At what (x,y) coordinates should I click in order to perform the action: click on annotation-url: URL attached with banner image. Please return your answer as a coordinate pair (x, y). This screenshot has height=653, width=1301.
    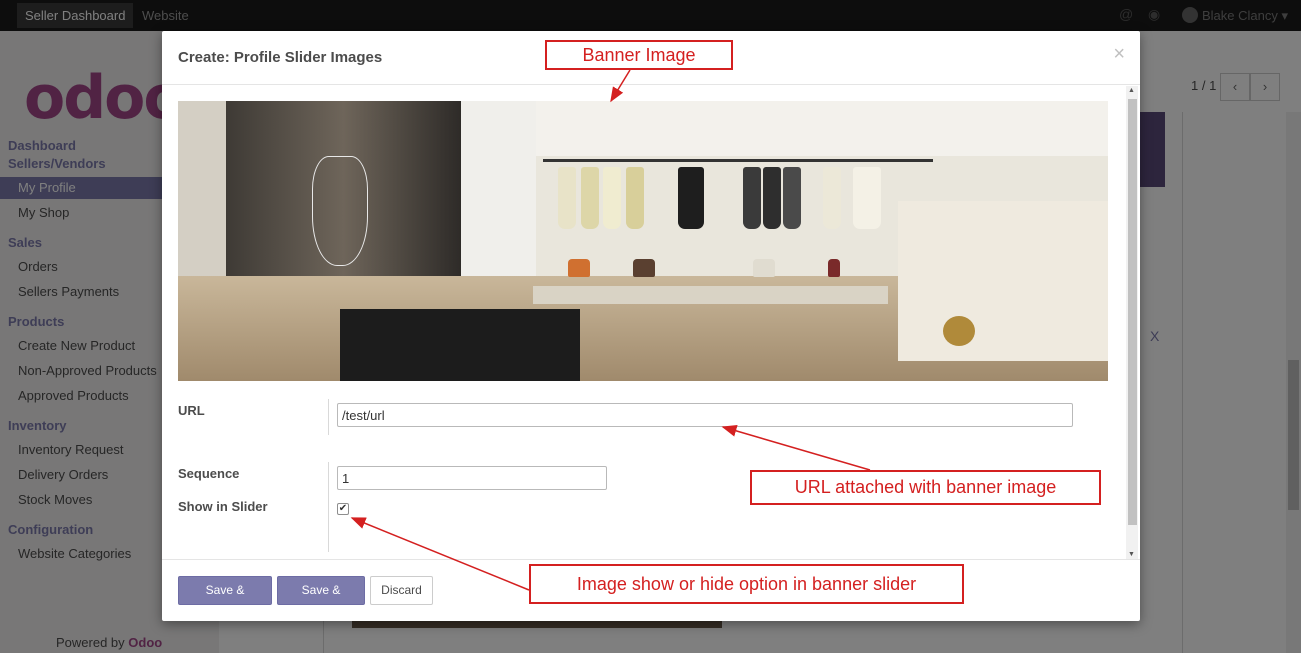
    Looking at the image, I should click on (925, 487).